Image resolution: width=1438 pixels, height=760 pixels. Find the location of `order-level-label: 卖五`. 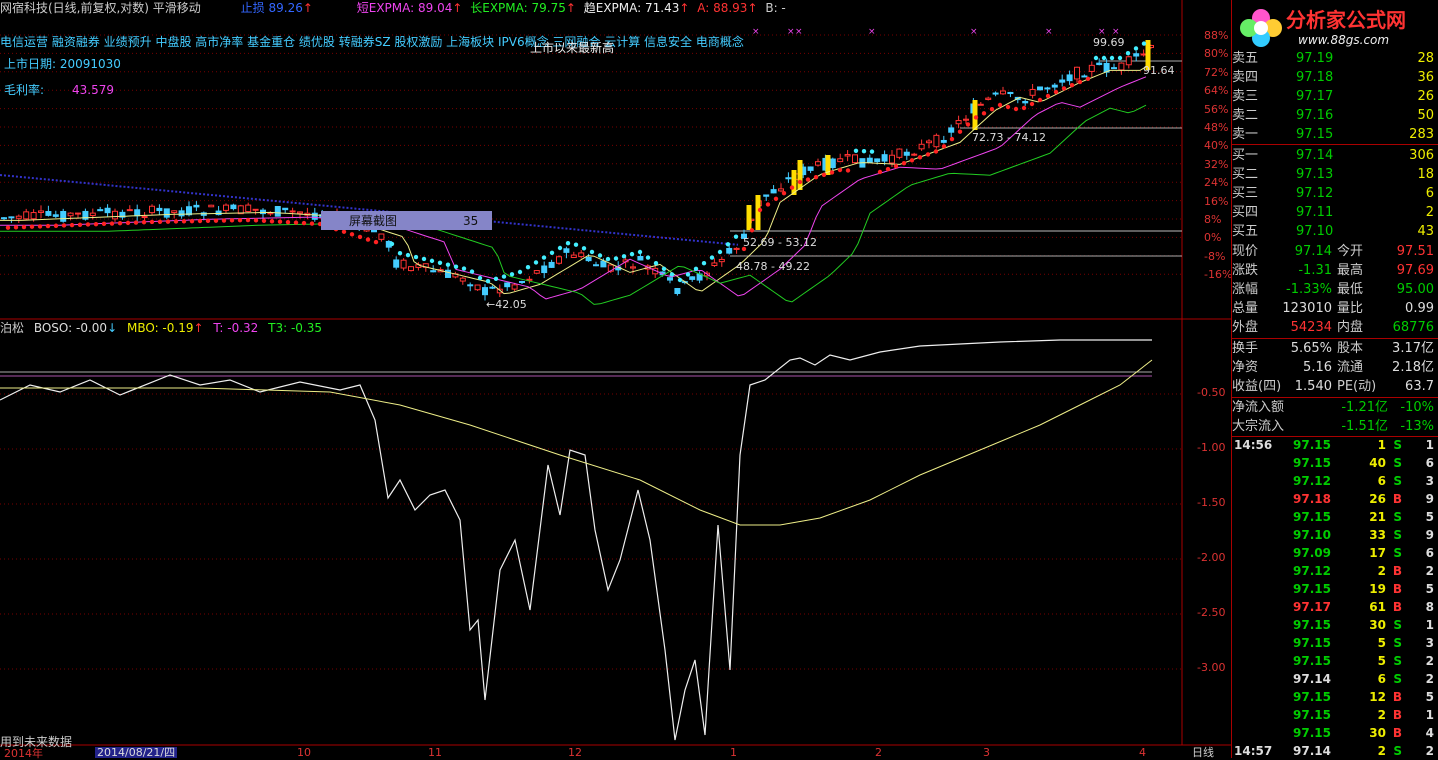

order-level-label: 卖五 is located at coordinates (1245, 58).